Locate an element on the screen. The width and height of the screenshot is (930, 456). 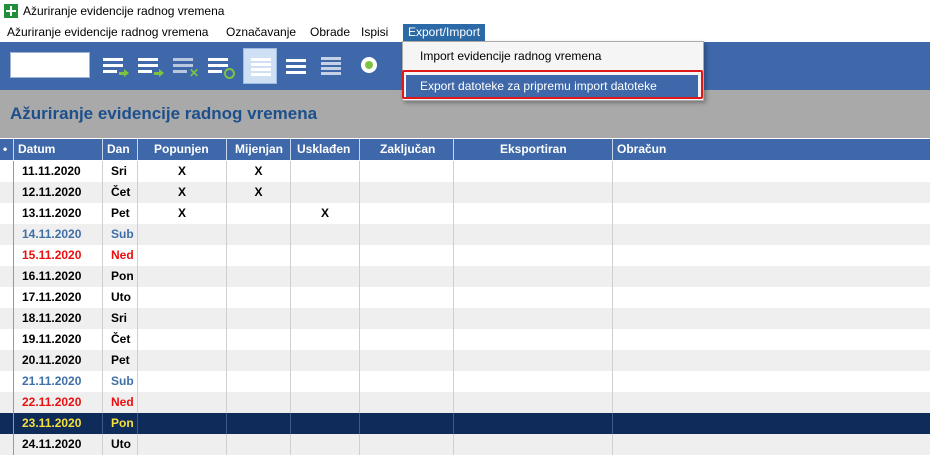
cell-datum: 21.11.2020 is located at coordinates (58, 381).